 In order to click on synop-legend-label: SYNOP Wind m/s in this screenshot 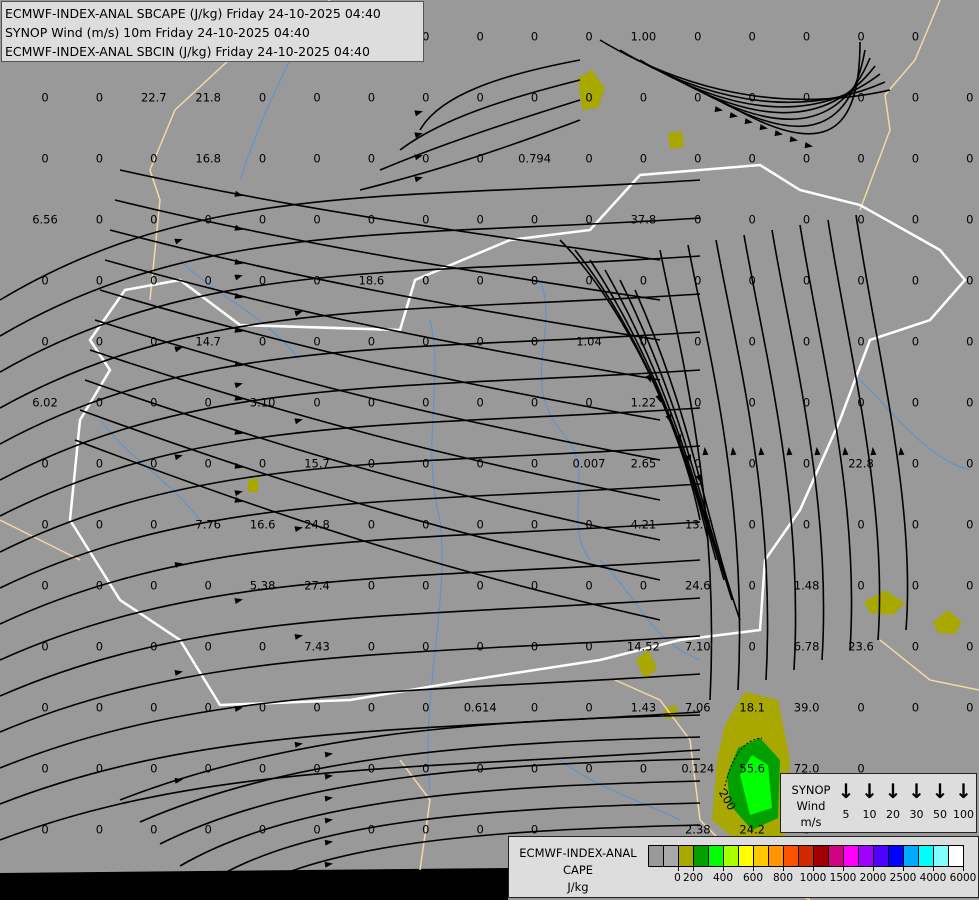, I will do `click(811, 806)`.